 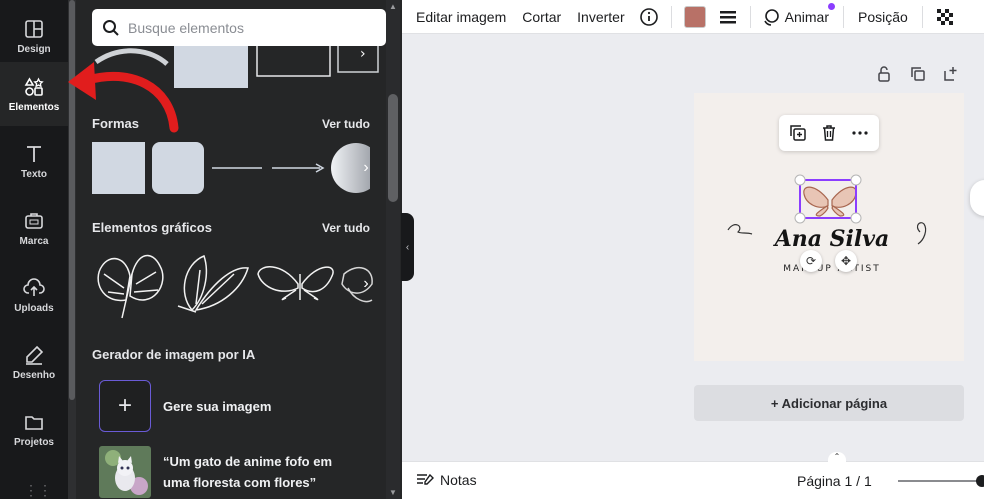 I want to click on panel-scrollbar: ▲ ▼, so click(x=393, y=249).